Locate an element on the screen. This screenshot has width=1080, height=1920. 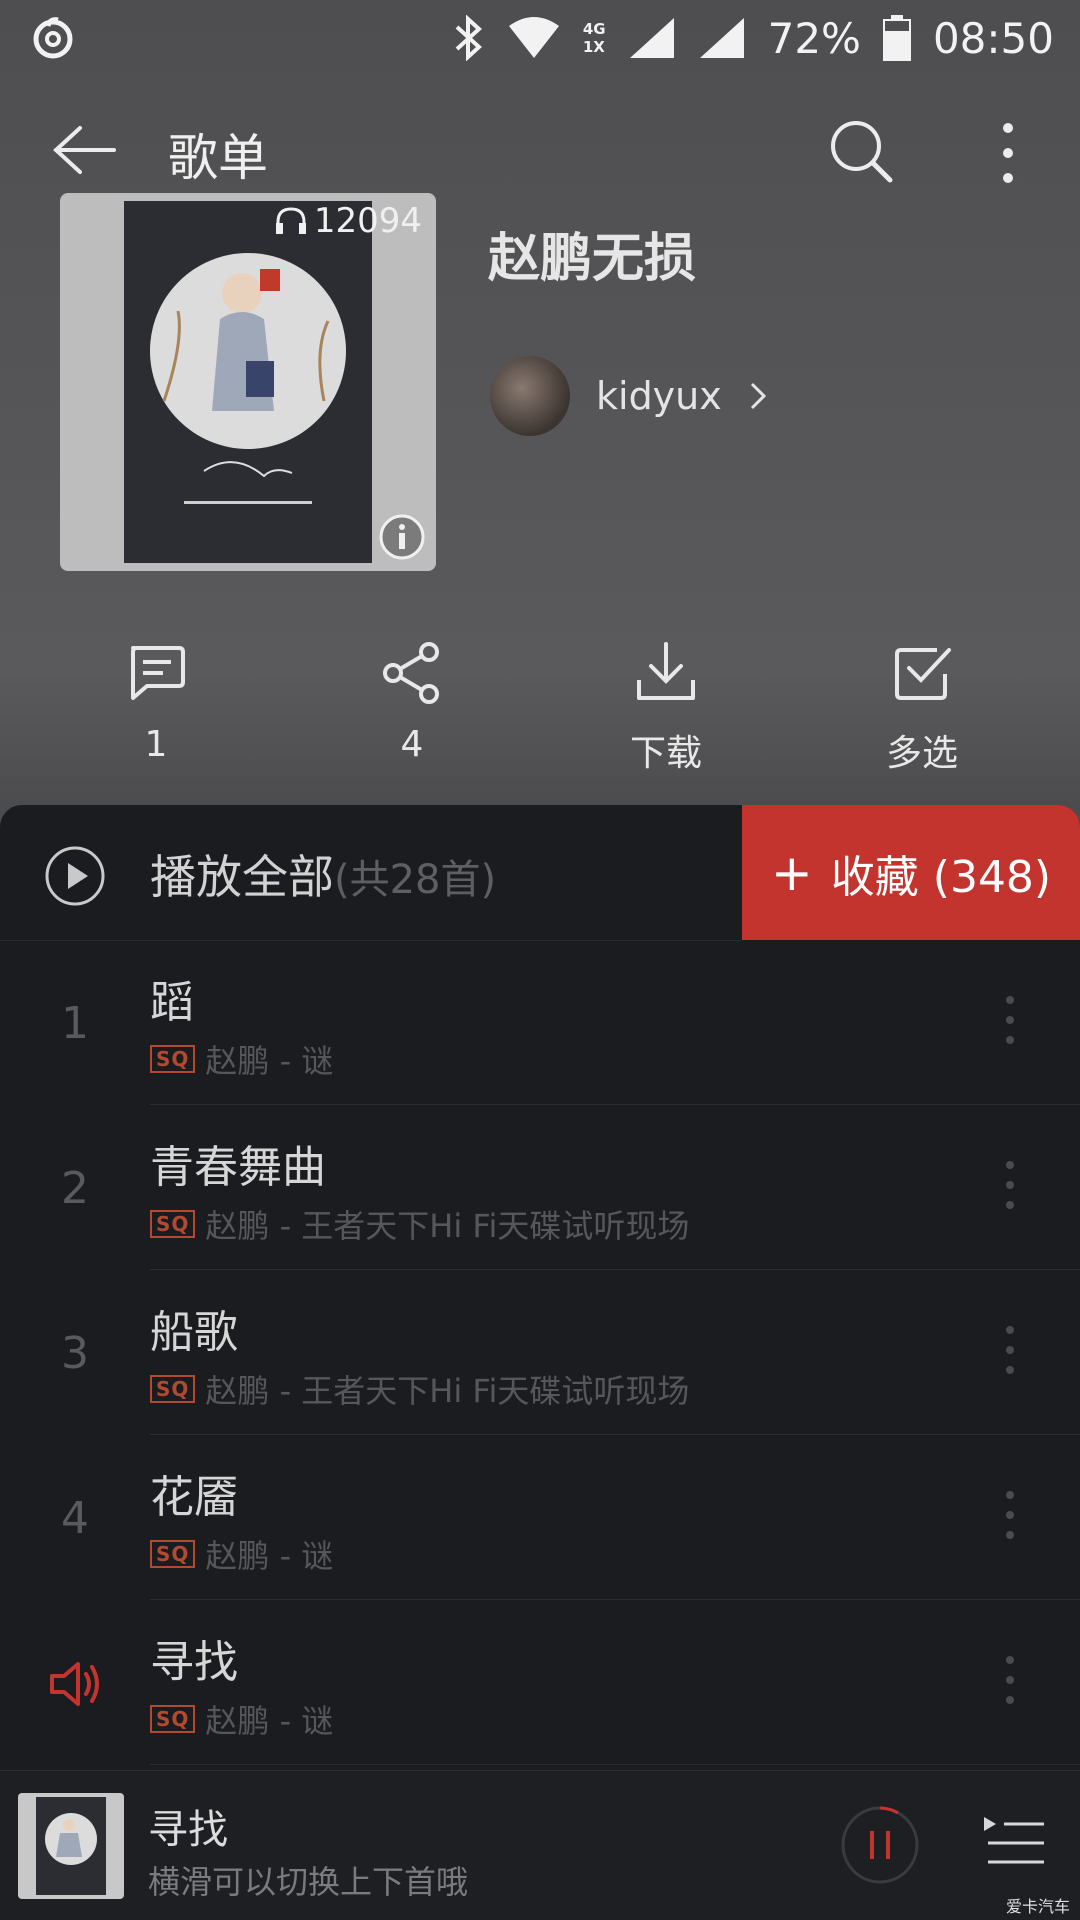
signal-icon is located at coordinates (651, 38).